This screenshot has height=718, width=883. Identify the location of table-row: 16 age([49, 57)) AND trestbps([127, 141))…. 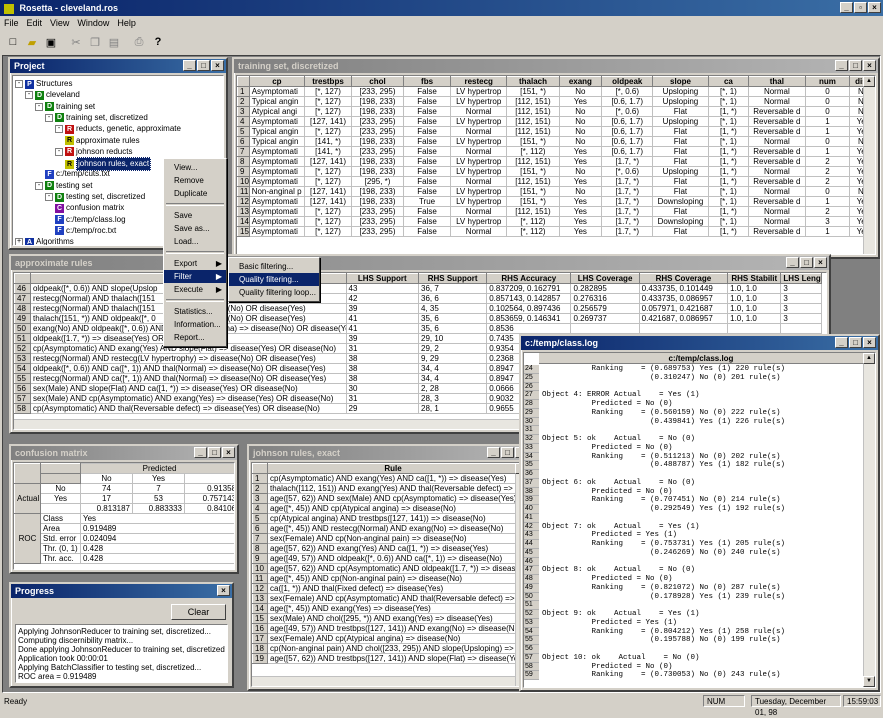
(385, 628).